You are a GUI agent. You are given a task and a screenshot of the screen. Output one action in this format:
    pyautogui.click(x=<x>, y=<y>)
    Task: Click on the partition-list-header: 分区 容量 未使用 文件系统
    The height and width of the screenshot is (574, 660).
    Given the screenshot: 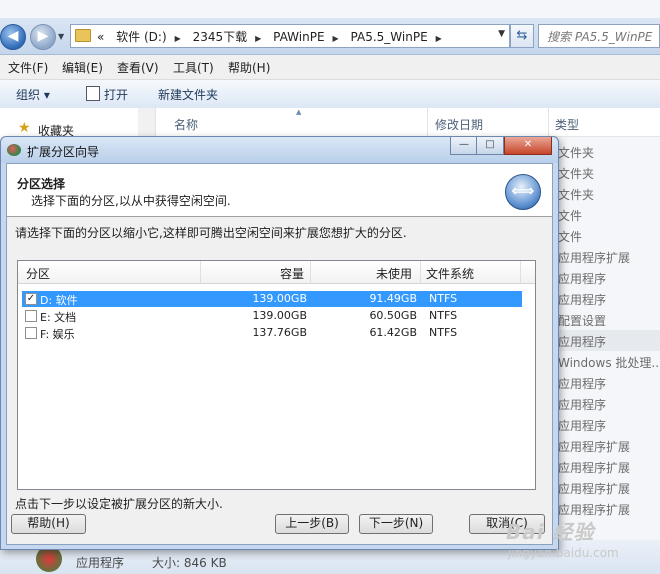 What is the action you would take?
    pyautogui.click(x=276, y=272)
    